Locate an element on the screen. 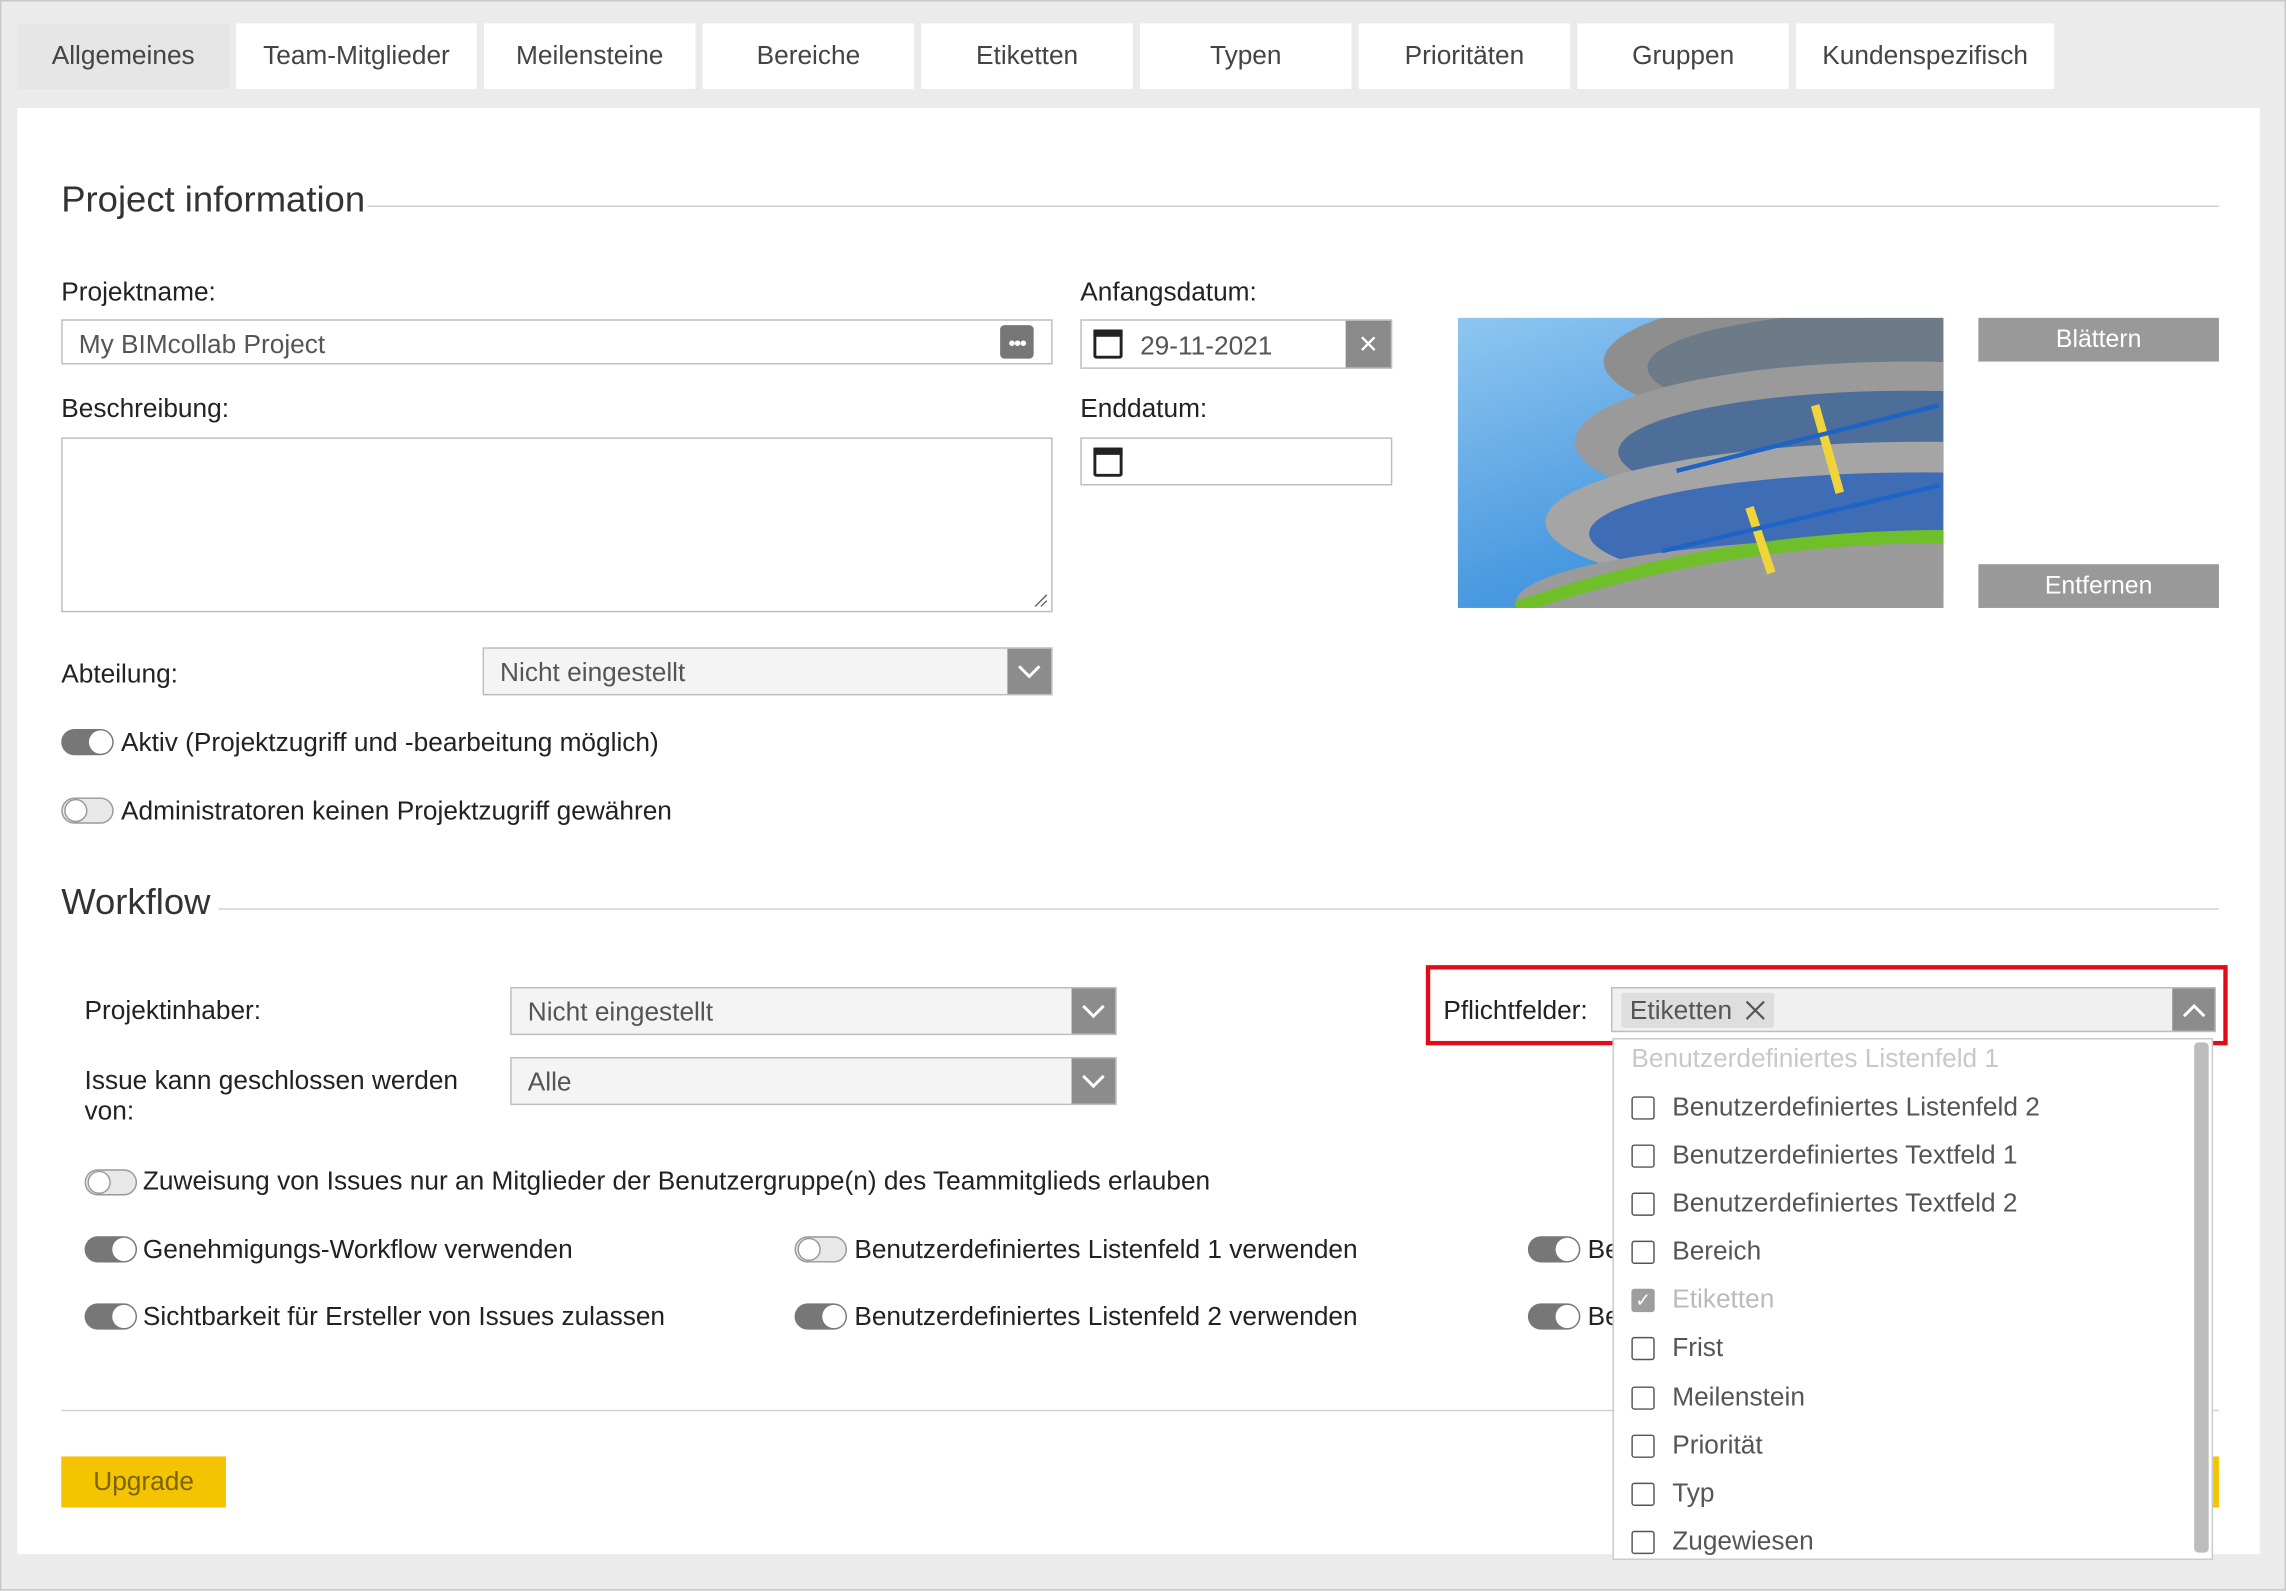  approval-toggle-label: Genehmigungs-Workflow verwenden is located at coordinates (357, 1249).